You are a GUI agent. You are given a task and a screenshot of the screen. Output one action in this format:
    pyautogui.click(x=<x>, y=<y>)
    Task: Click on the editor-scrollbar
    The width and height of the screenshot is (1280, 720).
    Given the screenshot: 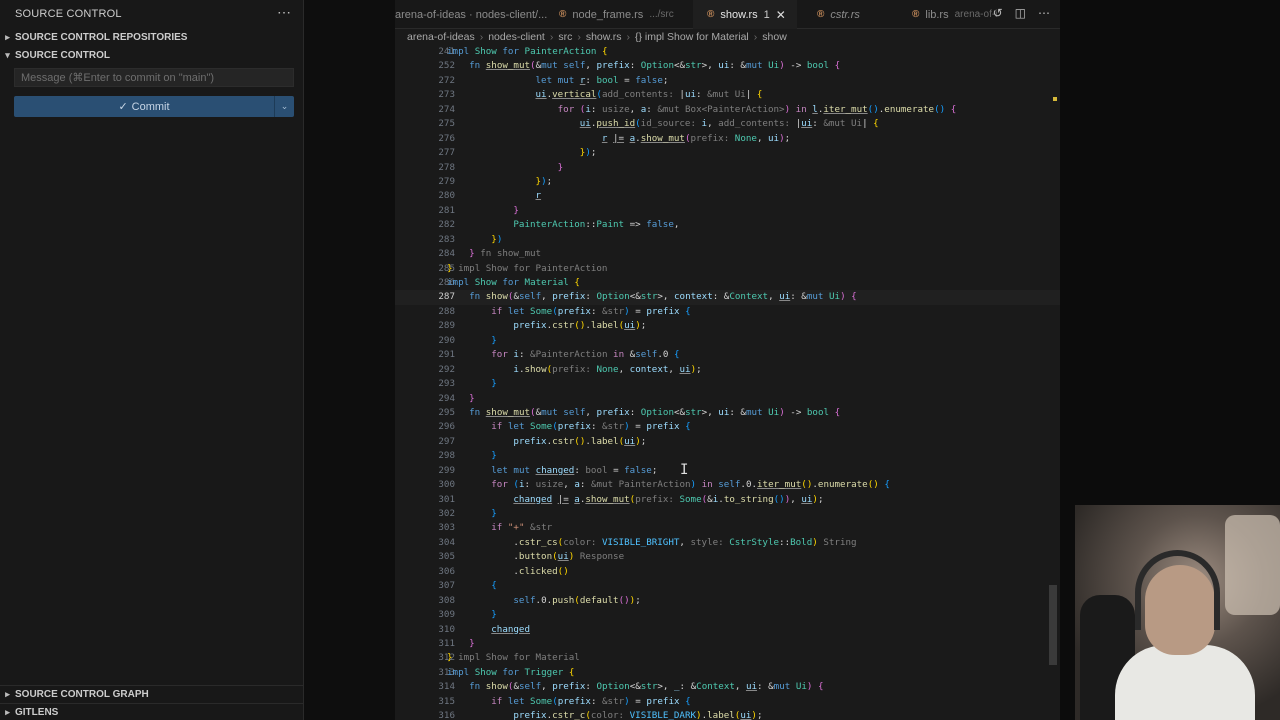 What is the action you would take?
    pyautogui.click(x=1054, y=382)
    